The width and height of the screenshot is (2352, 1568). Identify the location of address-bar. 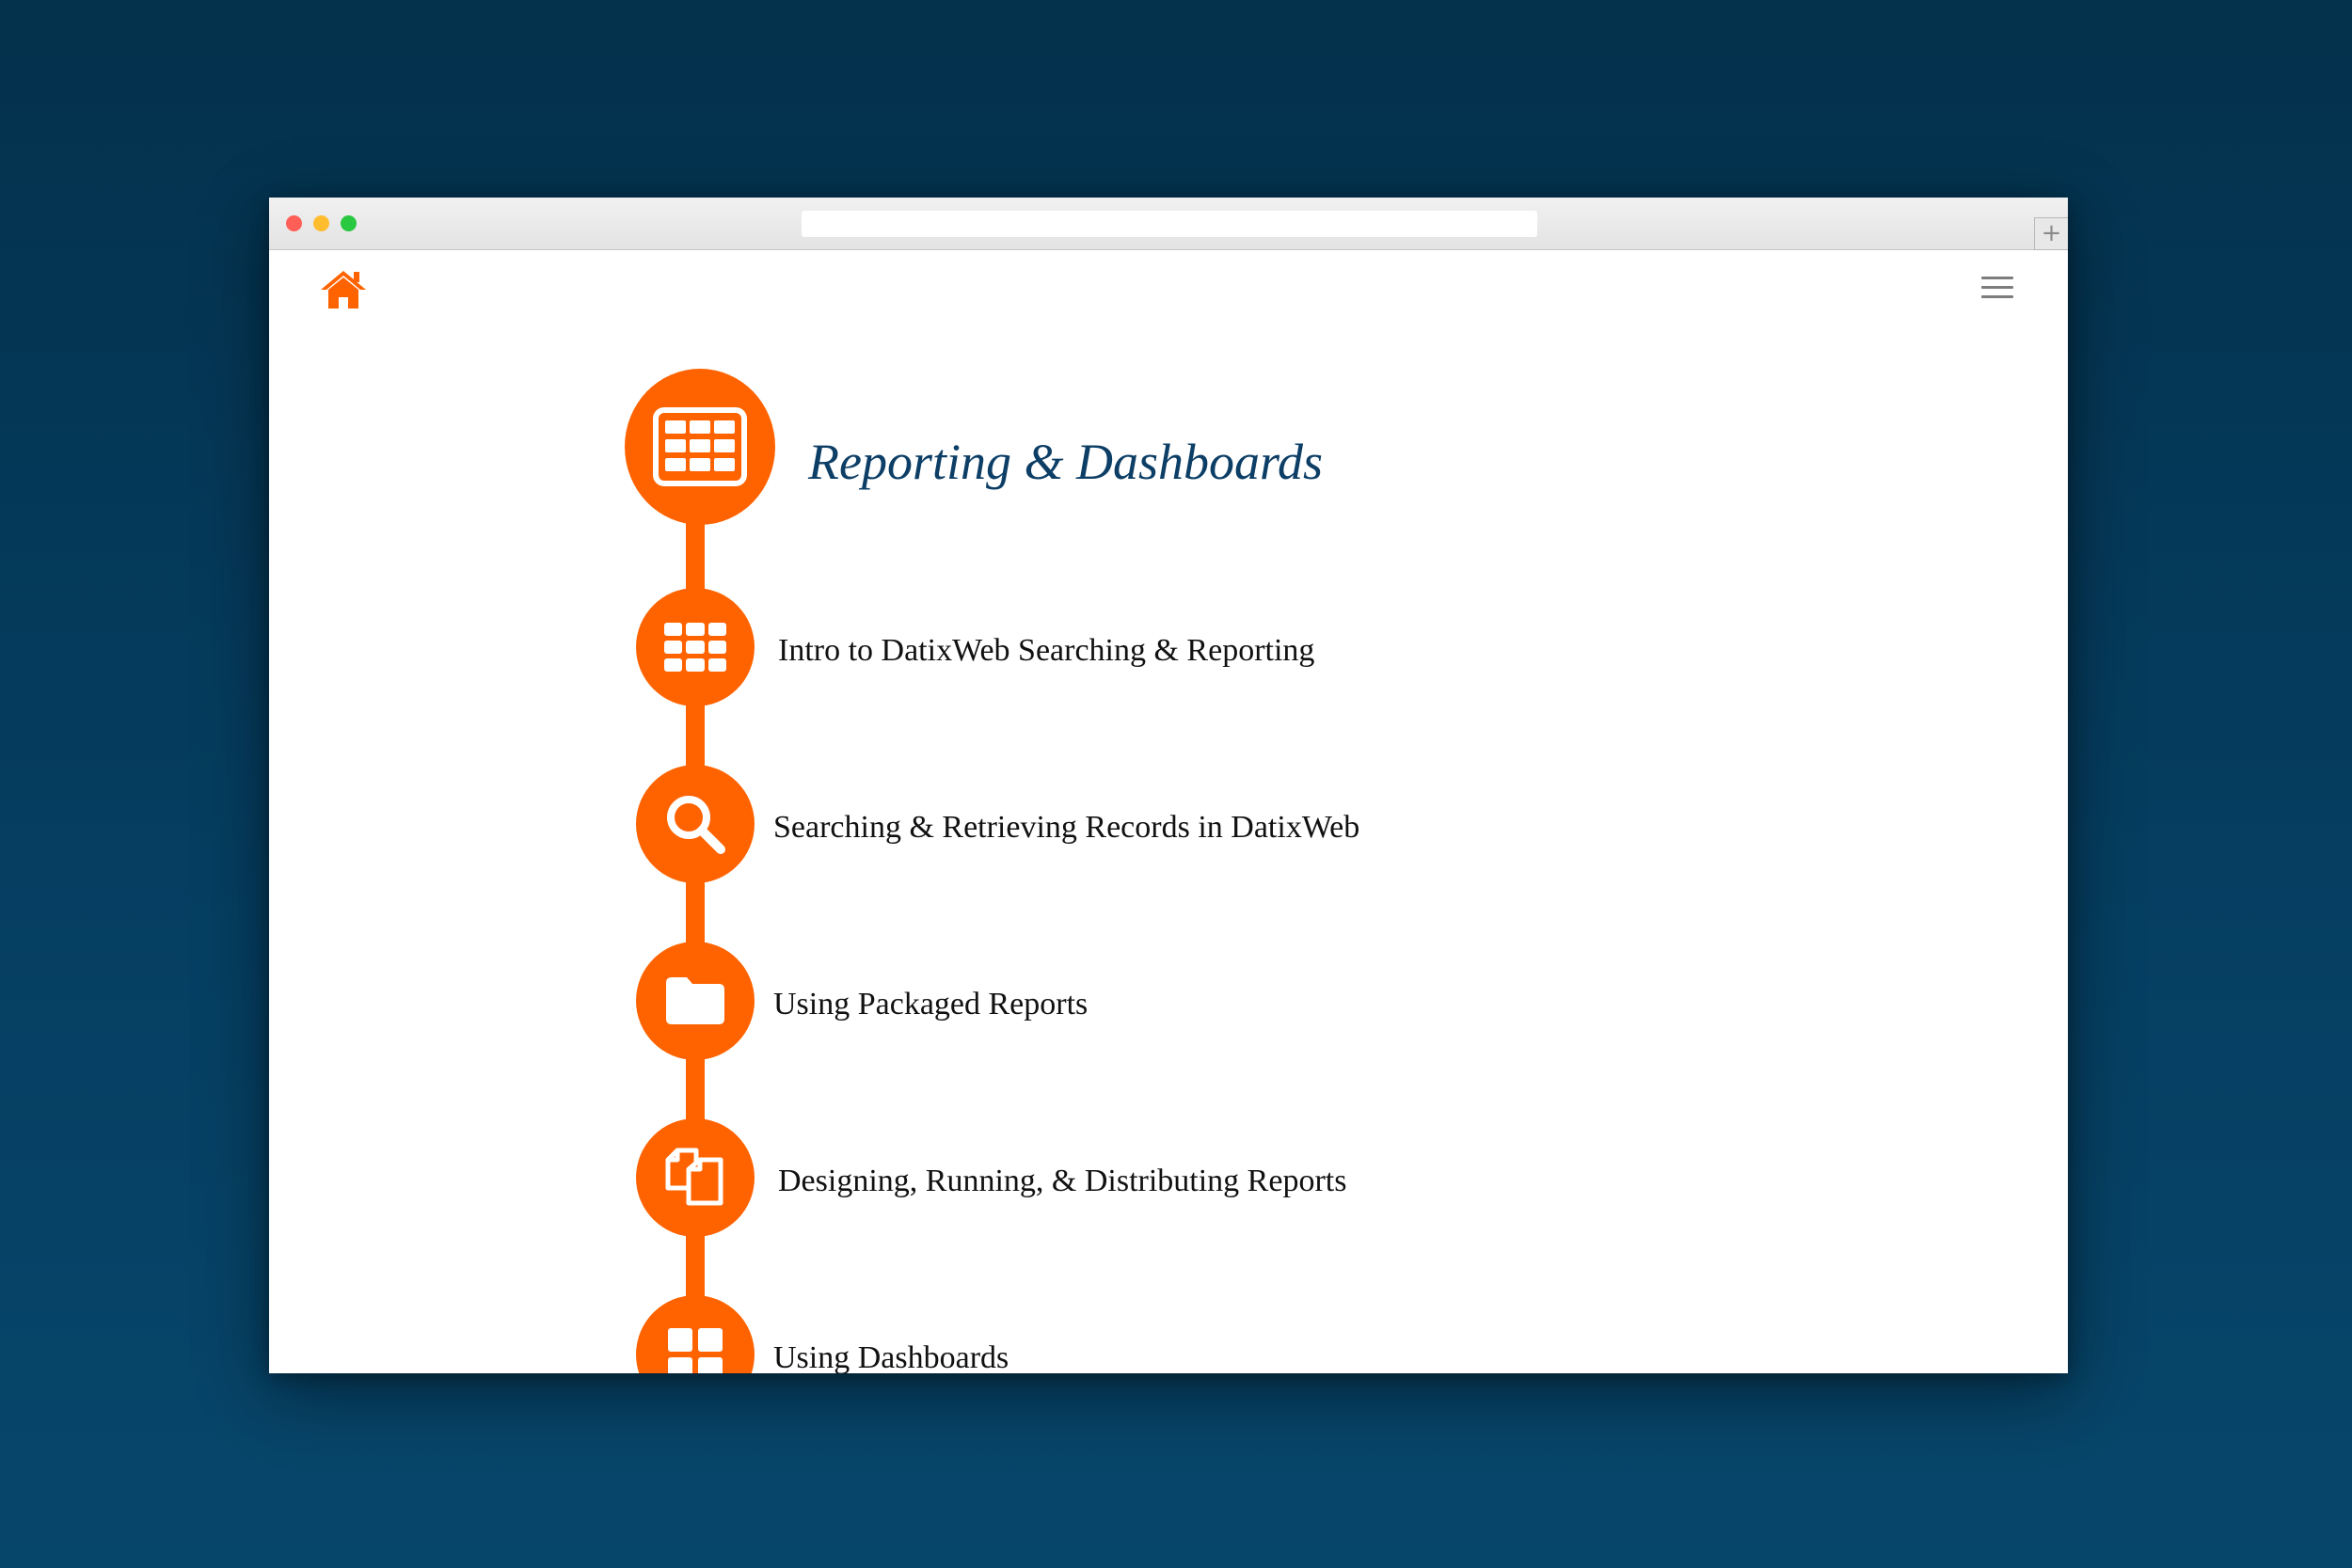
(1169, 224).